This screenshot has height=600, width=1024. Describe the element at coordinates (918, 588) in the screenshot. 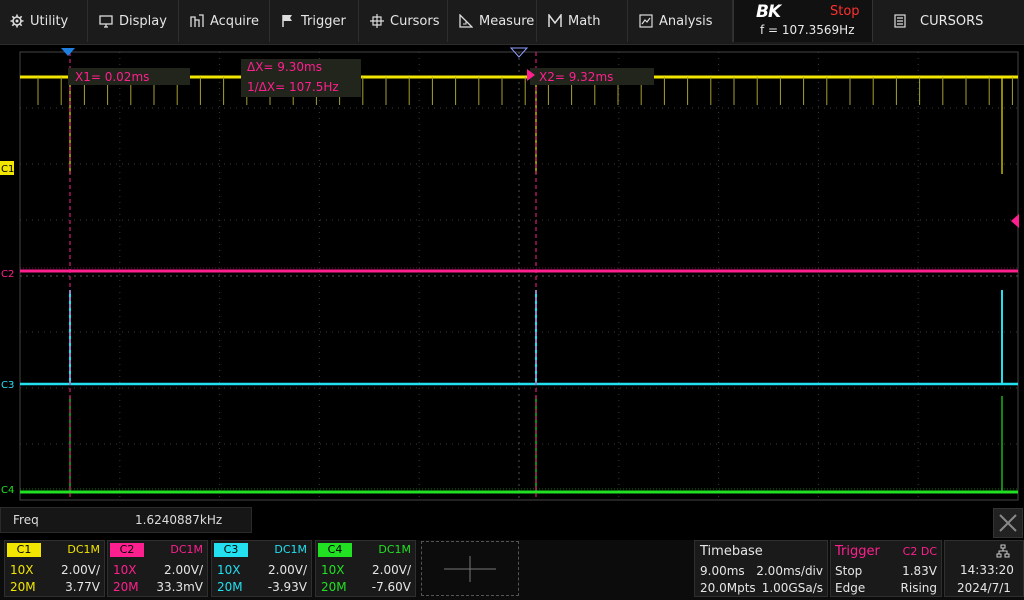

I see `trigger-slope: Rising` at that location.